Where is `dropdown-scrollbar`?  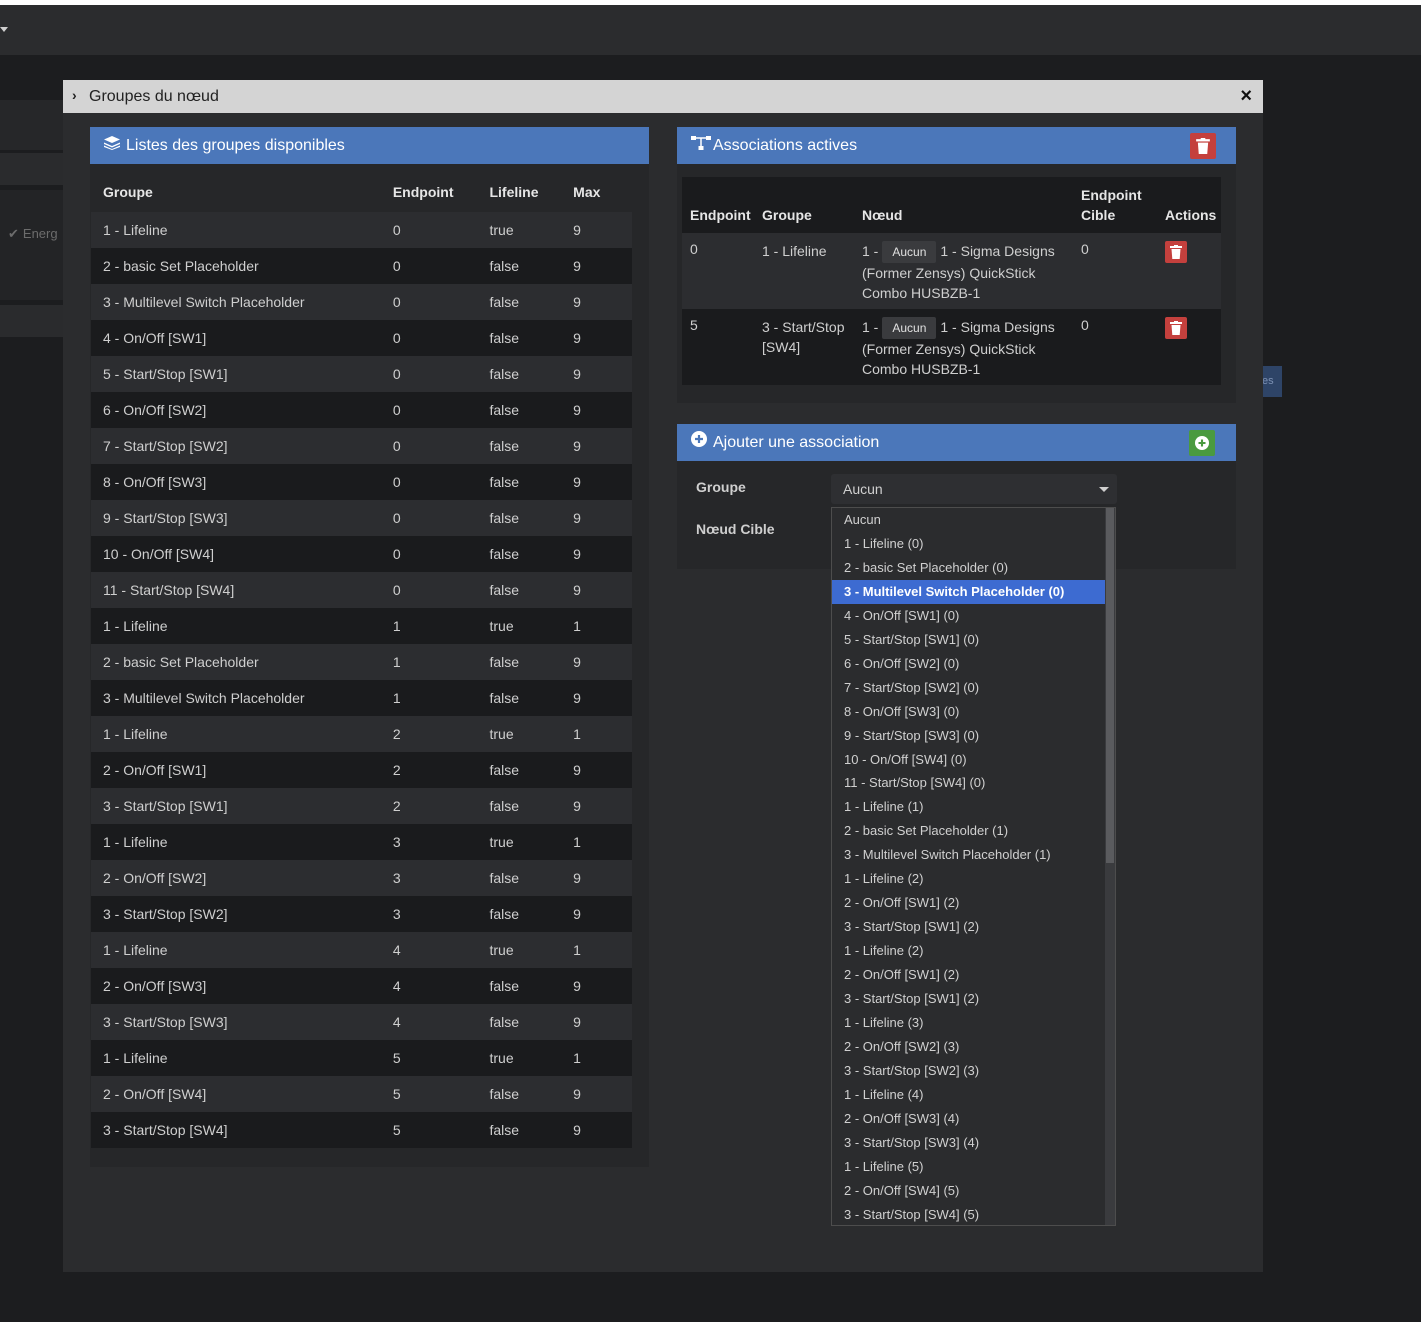 dropdown-scrollbar is located at coordinates (1110, 866).